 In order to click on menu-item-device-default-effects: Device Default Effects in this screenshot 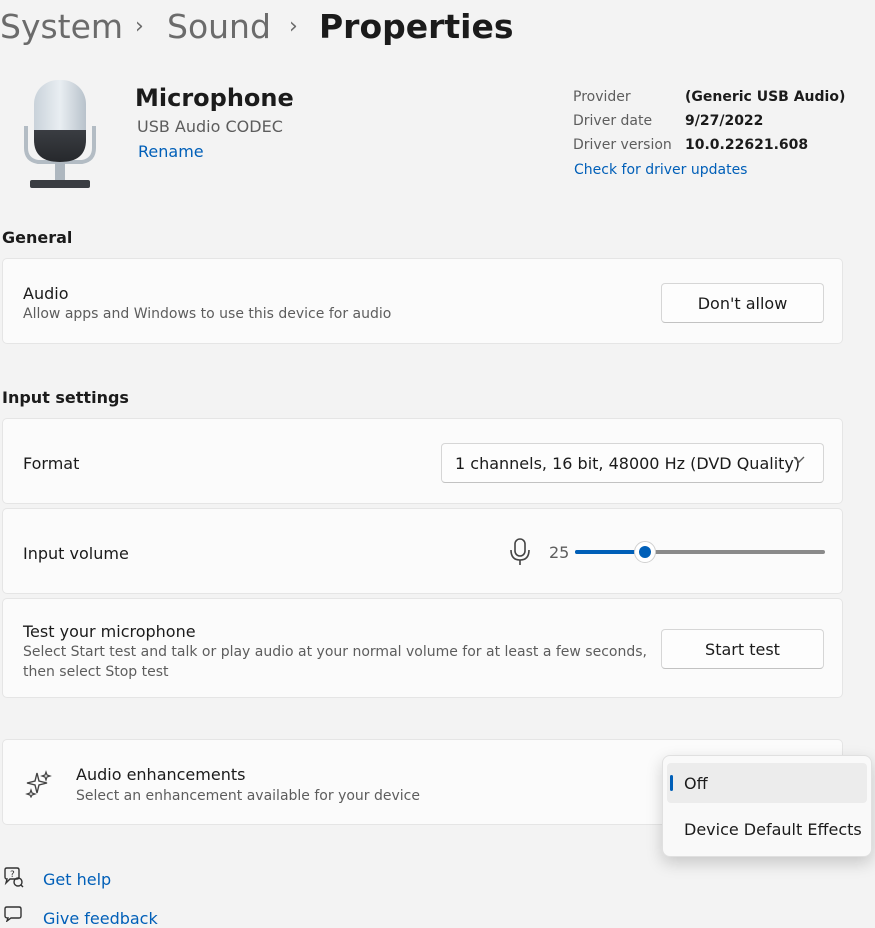, I will do `click(767, 829)`.